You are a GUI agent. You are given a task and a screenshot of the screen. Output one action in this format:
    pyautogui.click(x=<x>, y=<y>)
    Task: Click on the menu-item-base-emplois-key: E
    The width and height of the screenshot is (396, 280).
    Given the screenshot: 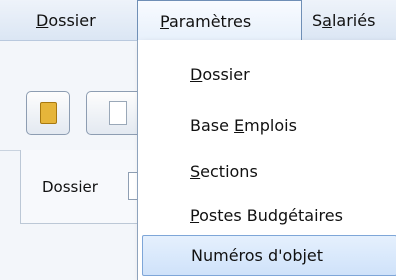 What is the action you would take?
    pyautogui.click(x=239, y=125)
    